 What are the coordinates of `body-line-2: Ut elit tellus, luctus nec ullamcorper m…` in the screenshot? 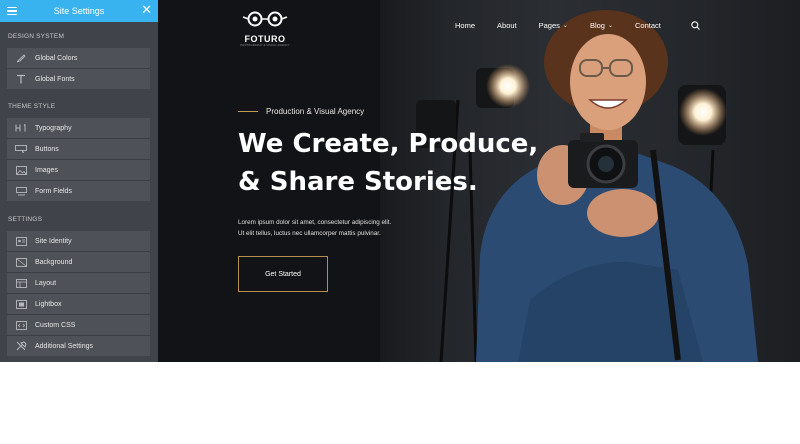 It's located at (309, 233).